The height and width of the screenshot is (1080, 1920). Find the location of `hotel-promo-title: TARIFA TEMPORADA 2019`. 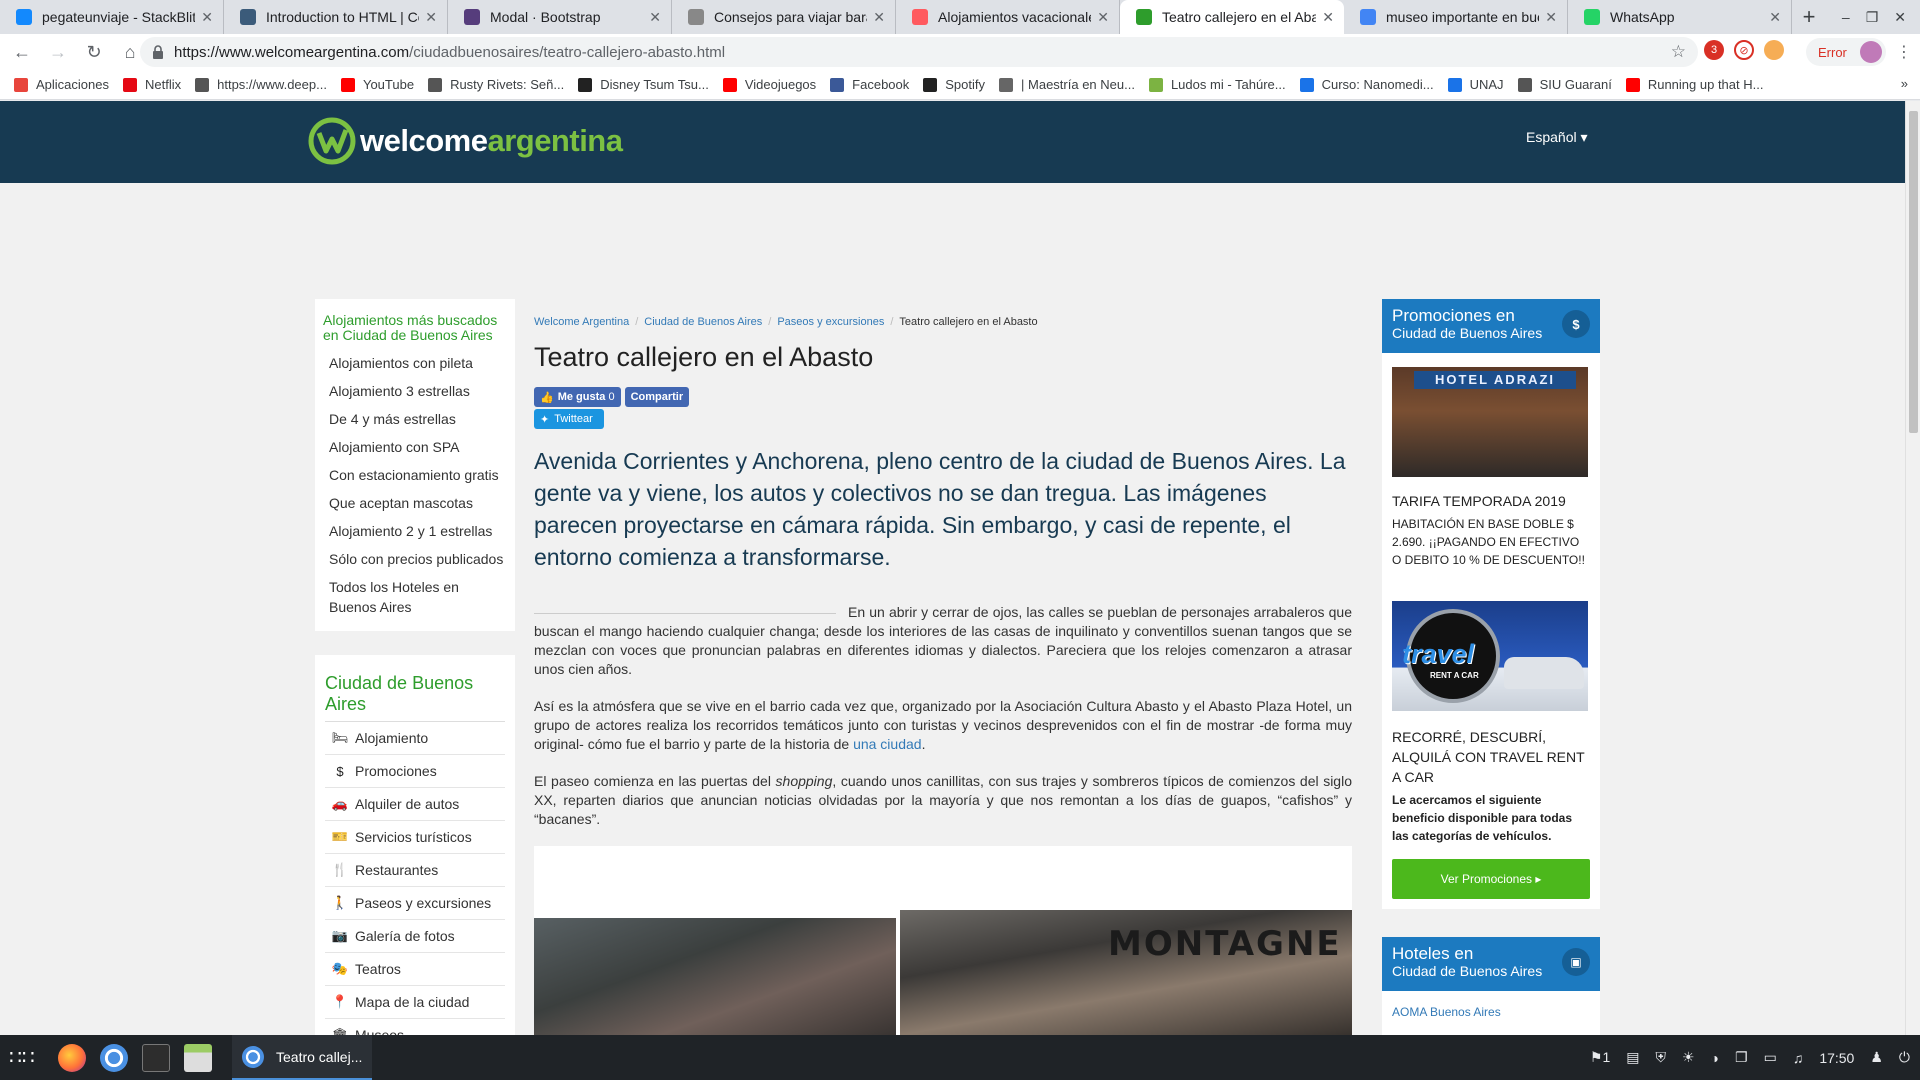

hotel-promo-title: TARIFA TEMPORADA 2019 is located at coordinates (1491, 501).